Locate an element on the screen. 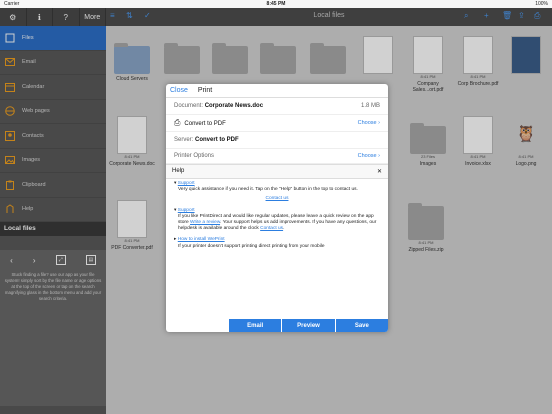 This screenshot has width=552, height=414. help-header: Help ✕ is located at coordinates (277, 171).